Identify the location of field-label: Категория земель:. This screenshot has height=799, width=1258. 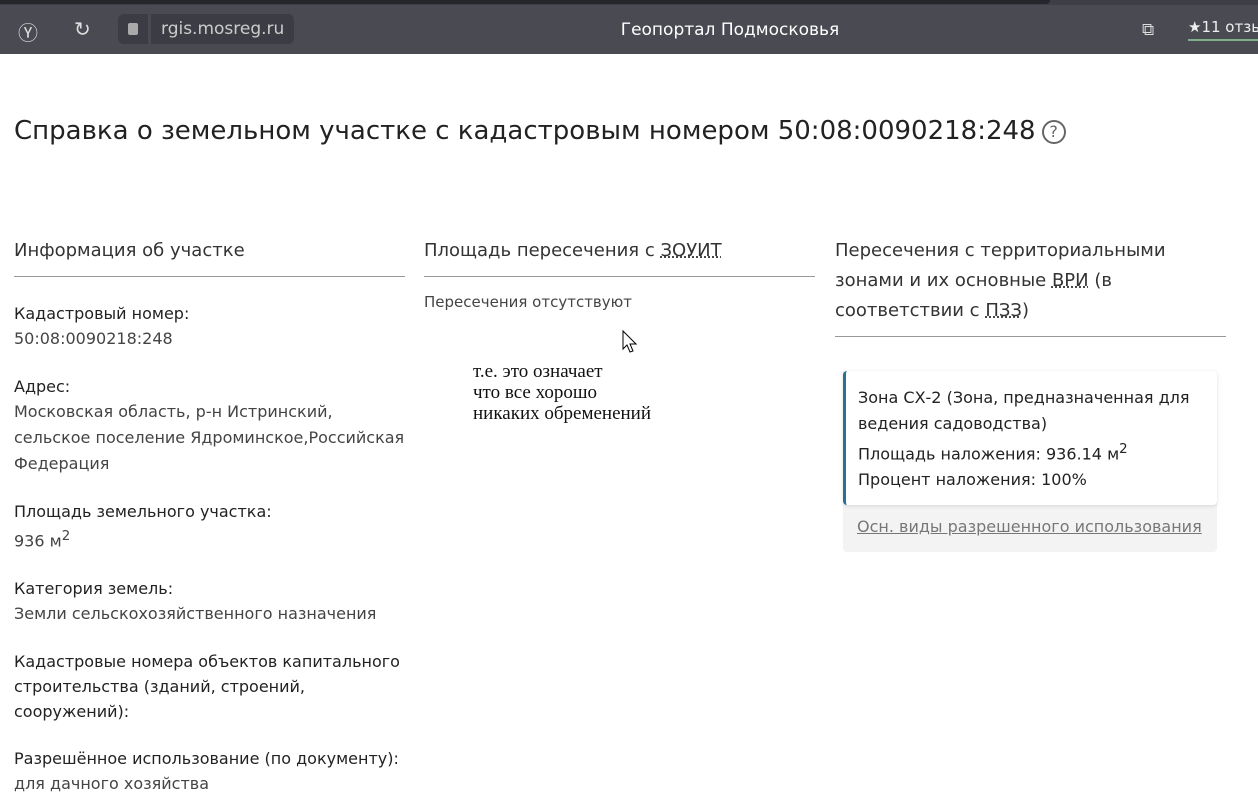
(94, 589).